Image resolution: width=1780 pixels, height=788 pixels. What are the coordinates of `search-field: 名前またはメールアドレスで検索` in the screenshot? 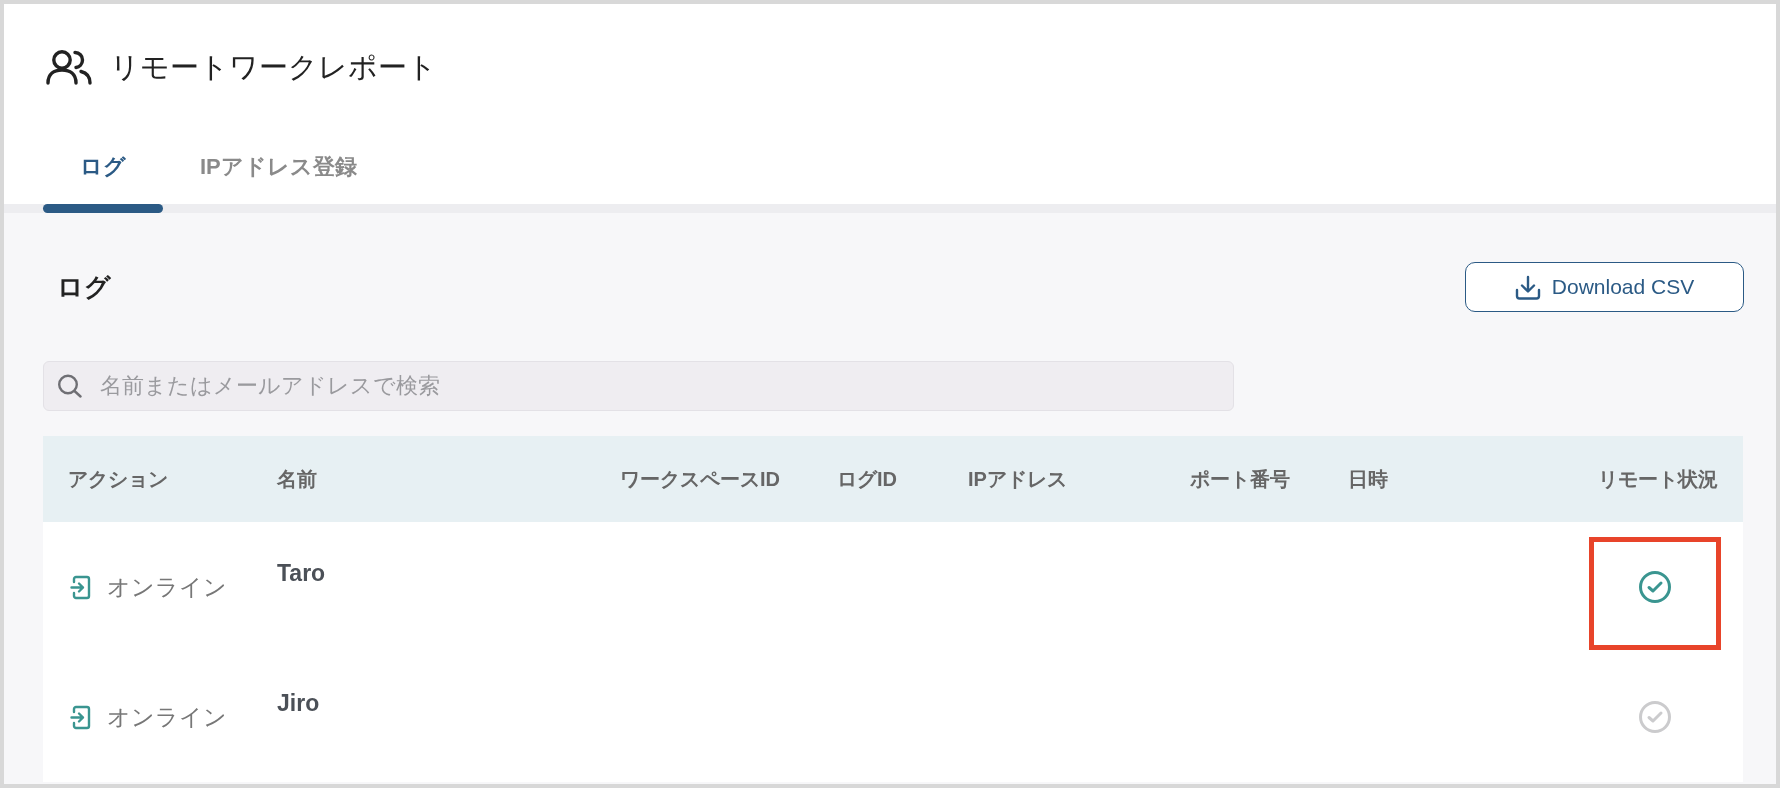 It's located at (638, 386).